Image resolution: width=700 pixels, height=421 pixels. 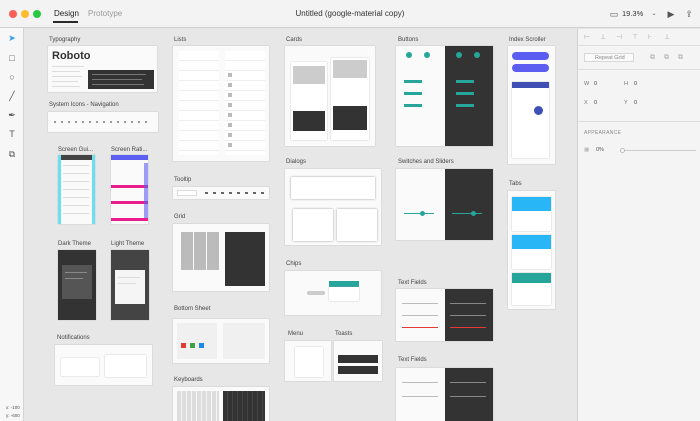 I want to click on artboard-tabs, so click(x=531, y=250).